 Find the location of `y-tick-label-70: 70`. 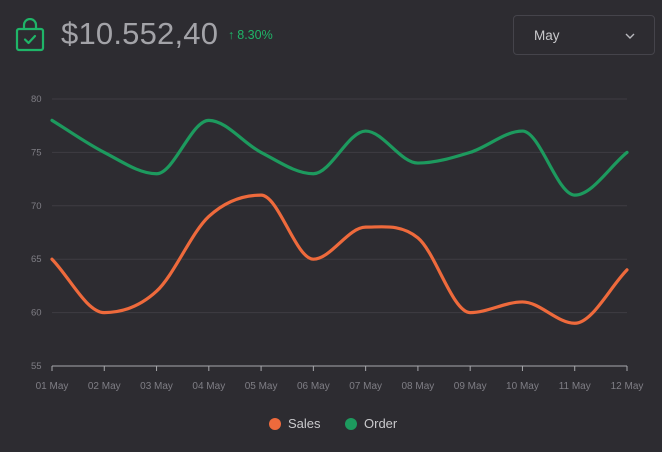

y-tick-label-70: 70 is located at coordinates (36, 206).